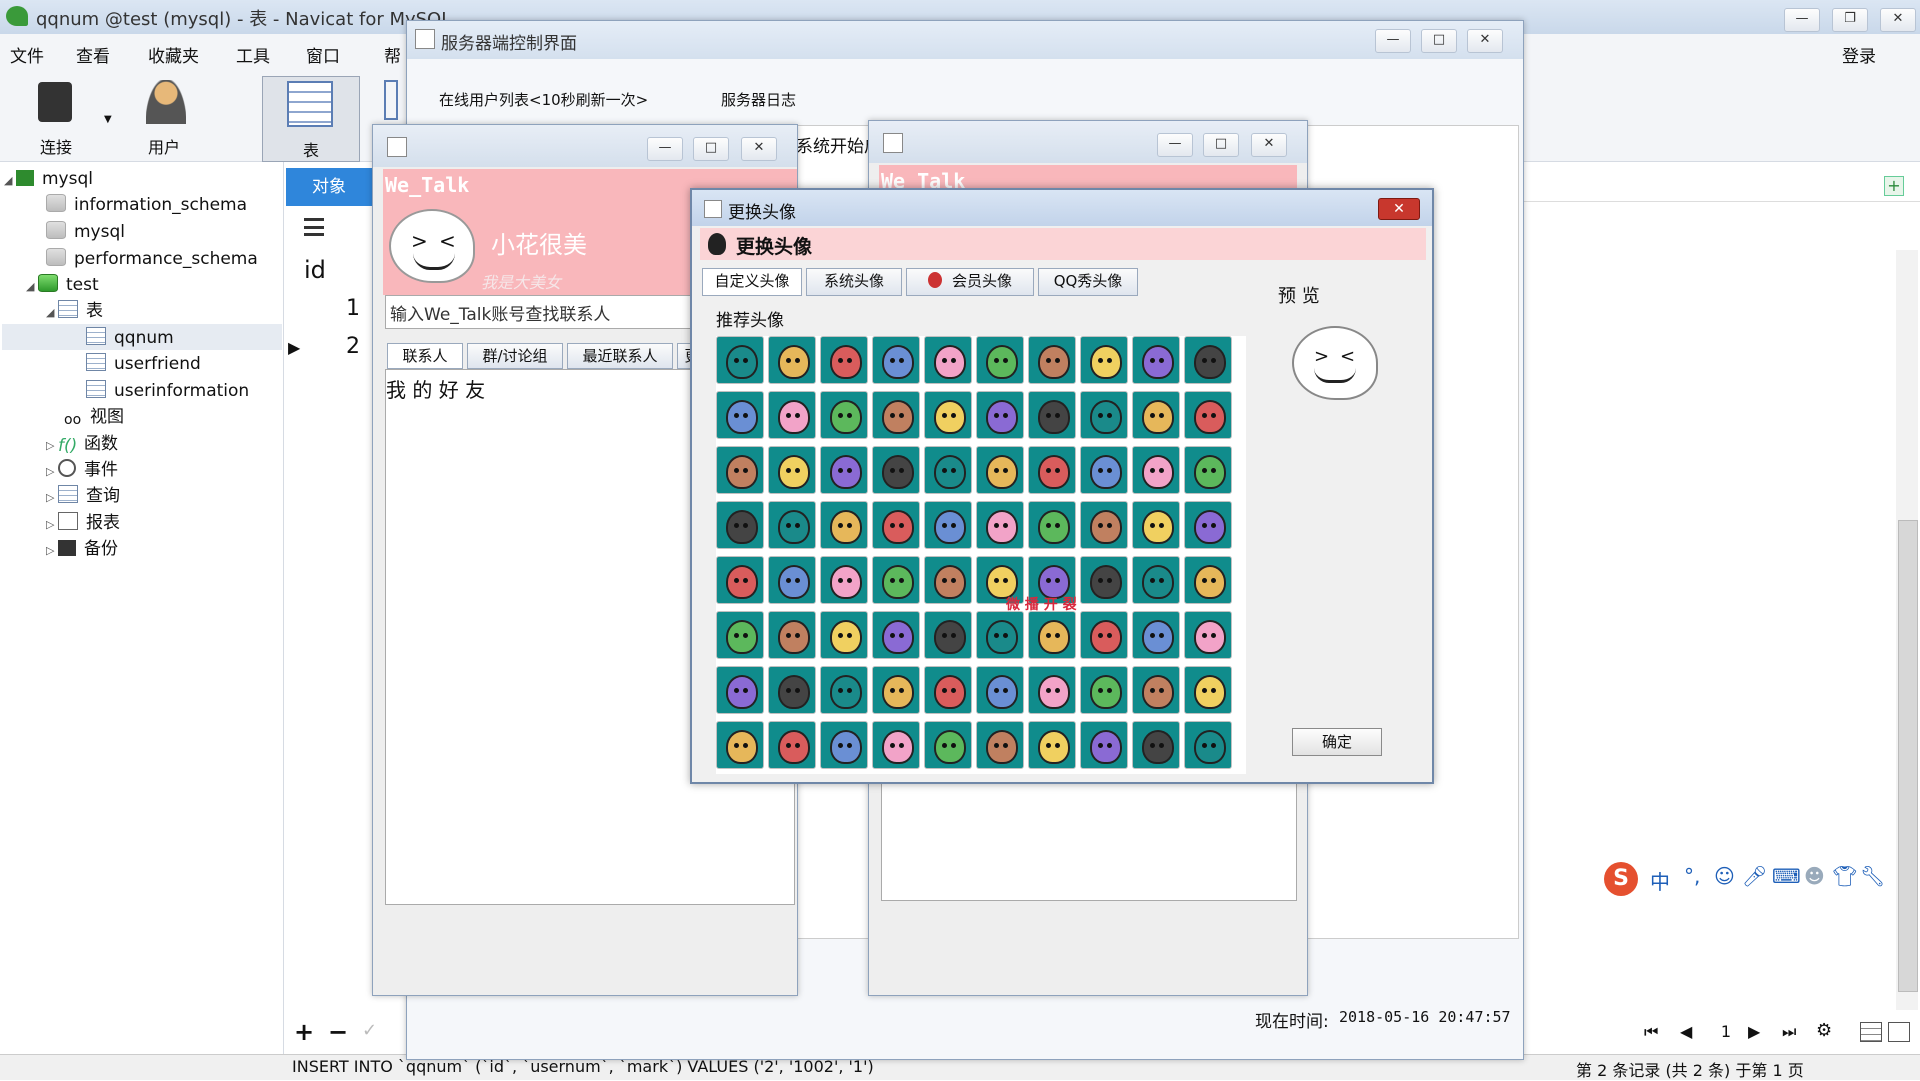 This screenshot has height=1081, width=1920. I want to click on avatar-panda, so click(1104, 415).